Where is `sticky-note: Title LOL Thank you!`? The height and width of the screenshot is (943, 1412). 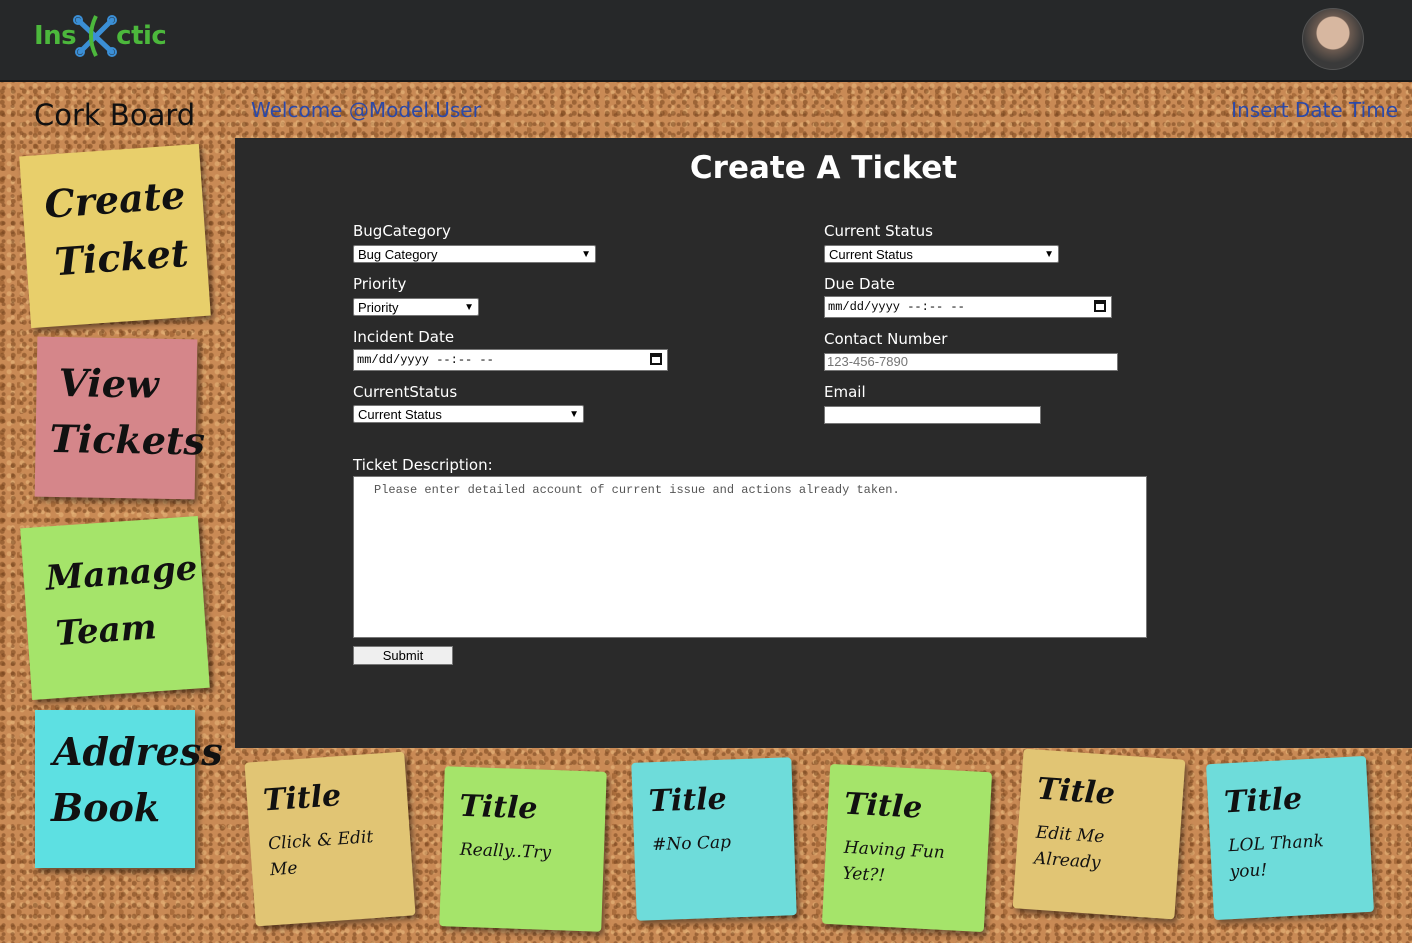
sticky-note: Title LOL Thank you! is located at coordinates (1290, 838).